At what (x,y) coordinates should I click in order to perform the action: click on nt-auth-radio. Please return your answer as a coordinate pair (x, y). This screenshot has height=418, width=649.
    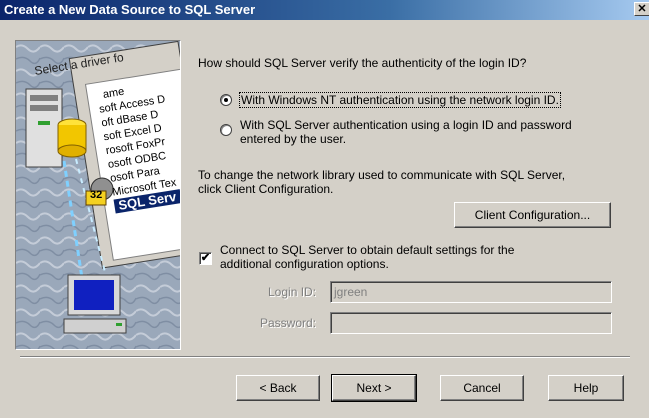
    Looking at the image, I should click on (226, 100).